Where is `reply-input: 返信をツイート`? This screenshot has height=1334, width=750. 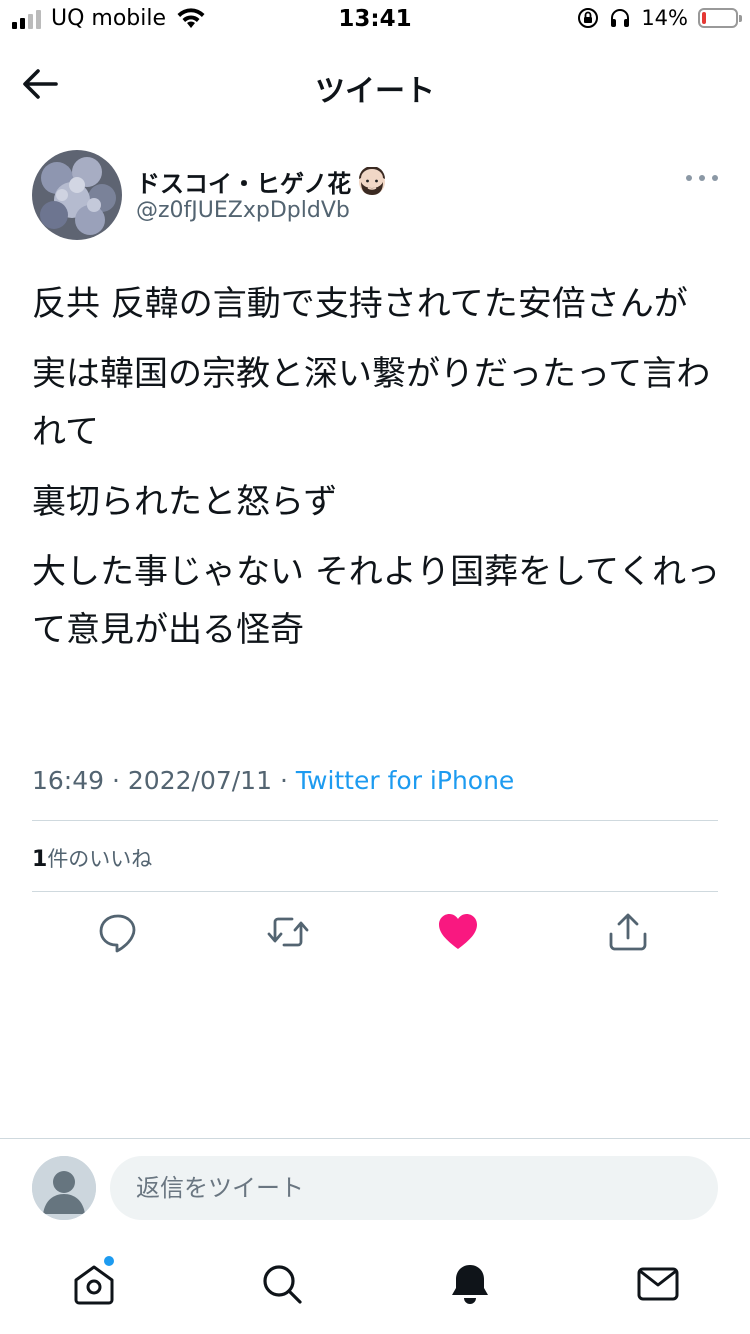
reply-input: 返信をツイート is located at coordinates (414, 1188).